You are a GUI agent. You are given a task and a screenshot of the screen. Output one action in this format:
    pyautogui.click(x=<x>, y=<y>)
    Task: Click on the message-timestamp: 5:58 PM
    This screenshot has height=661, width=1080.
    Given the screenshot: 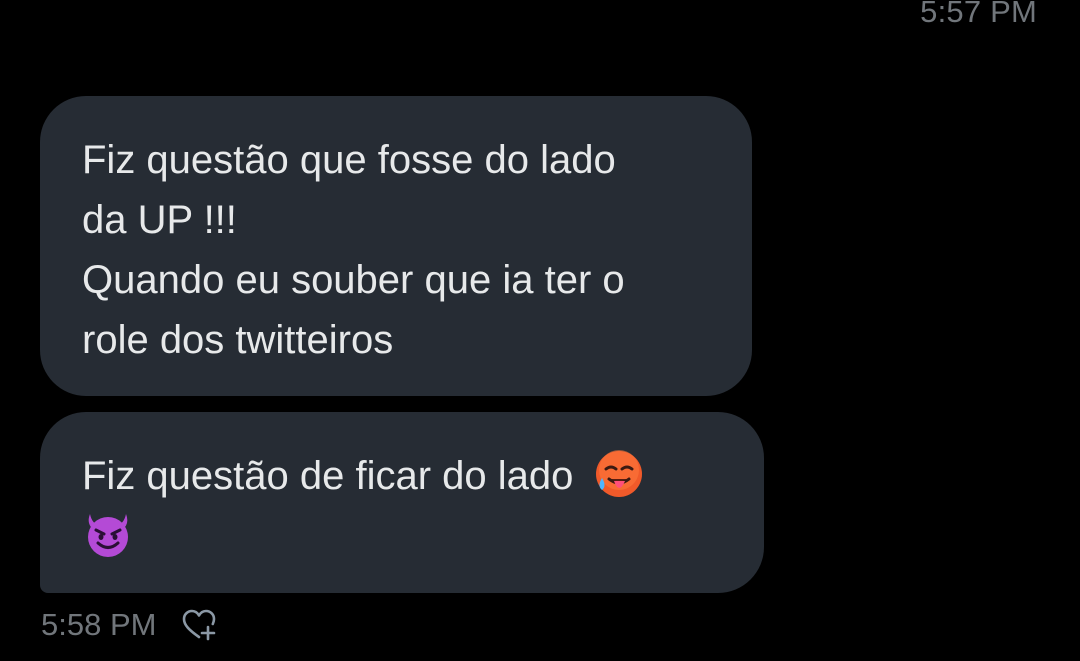 What is the action you would take?
    pyautogui.click(x=99, y=624)
    